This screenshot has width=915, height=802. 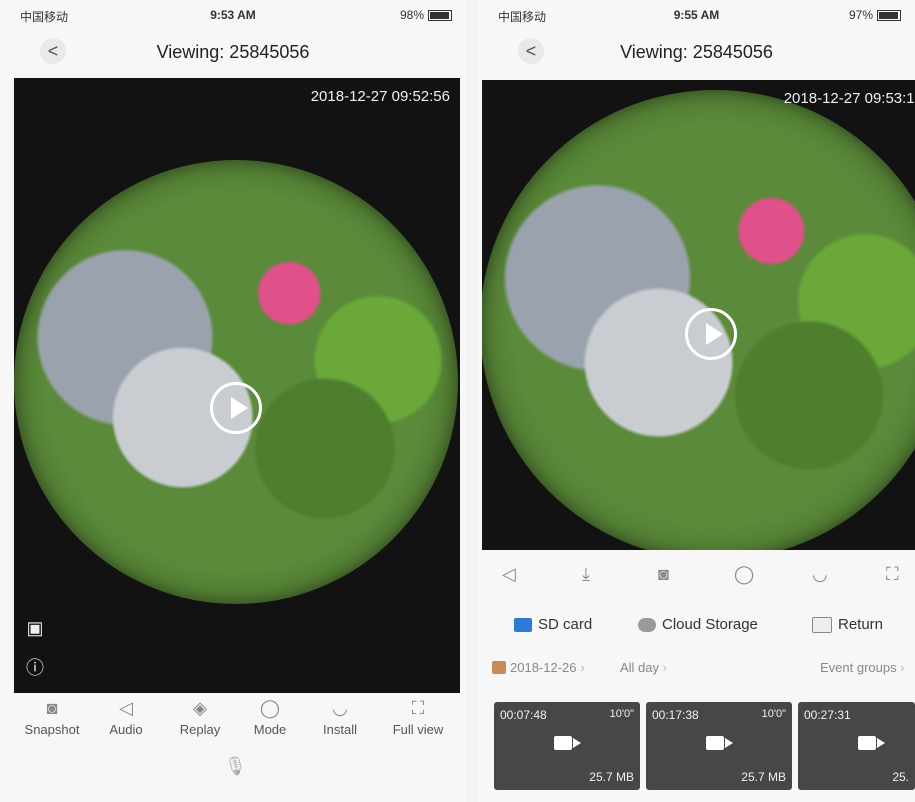 I want to click on snapshot-button: ◙ Snapshot, so click(x=52, y=715).